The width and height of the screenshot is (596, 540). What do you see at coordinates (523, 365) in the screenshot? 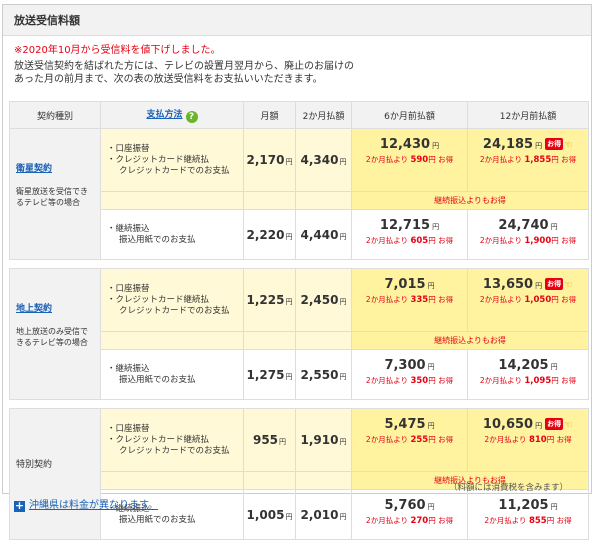
I see `twelve-prepay-value: 14,205` at bounding box center [523, 365].